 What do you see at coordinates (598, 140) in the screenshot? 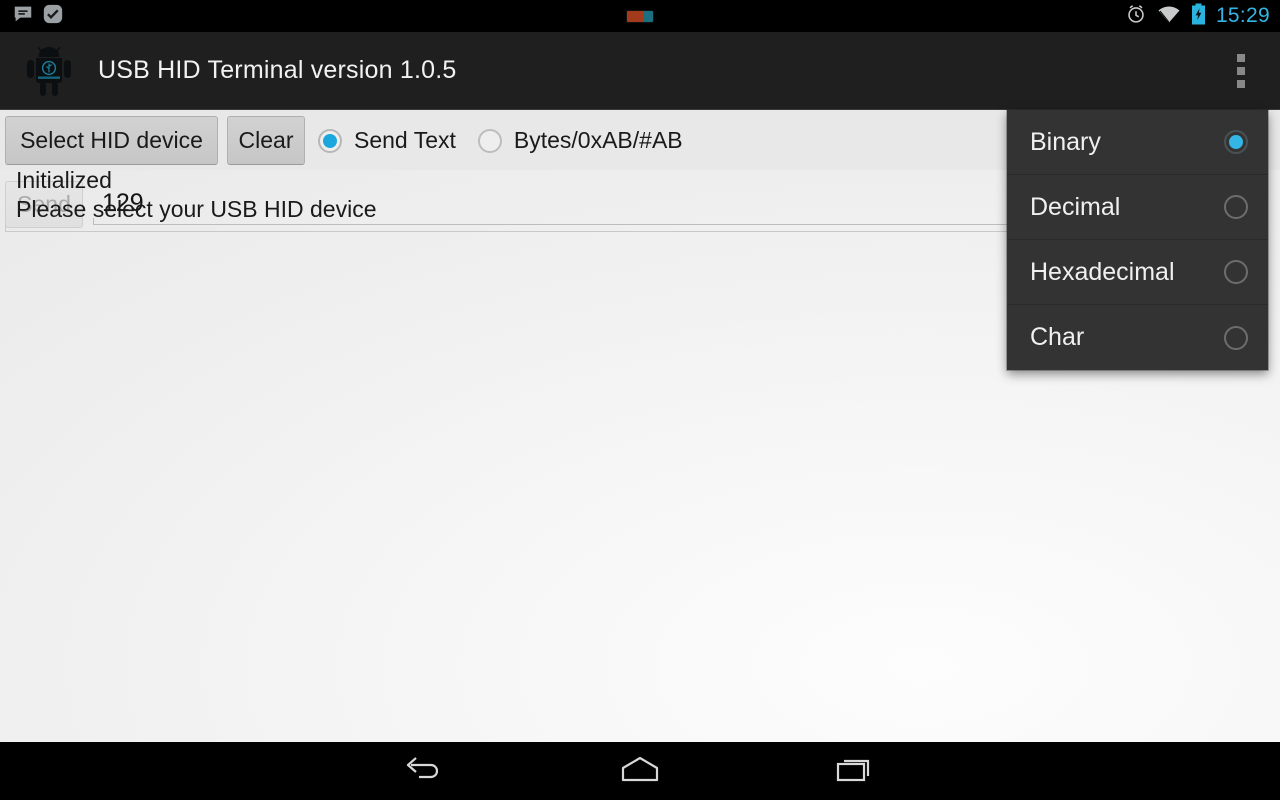
I see `radio-send-bytes-label: Bytes/0xAB/#AB` at bounding box center [598, 140].